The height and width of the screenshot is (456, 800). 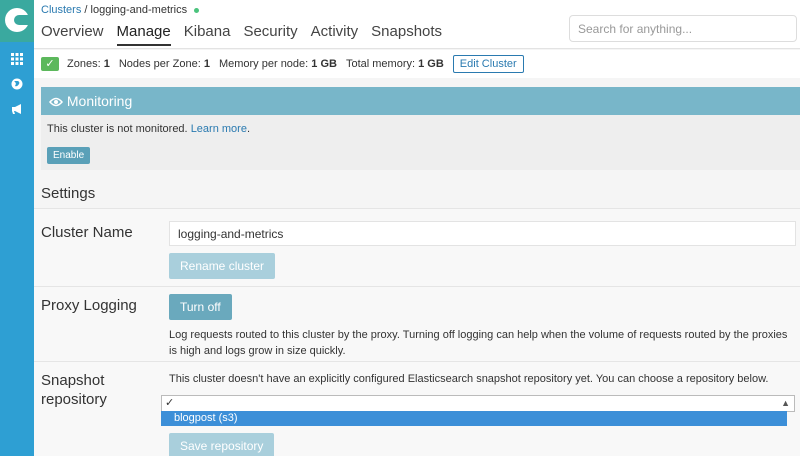 I want to click on eye-icon, so click(x=56, y=102).